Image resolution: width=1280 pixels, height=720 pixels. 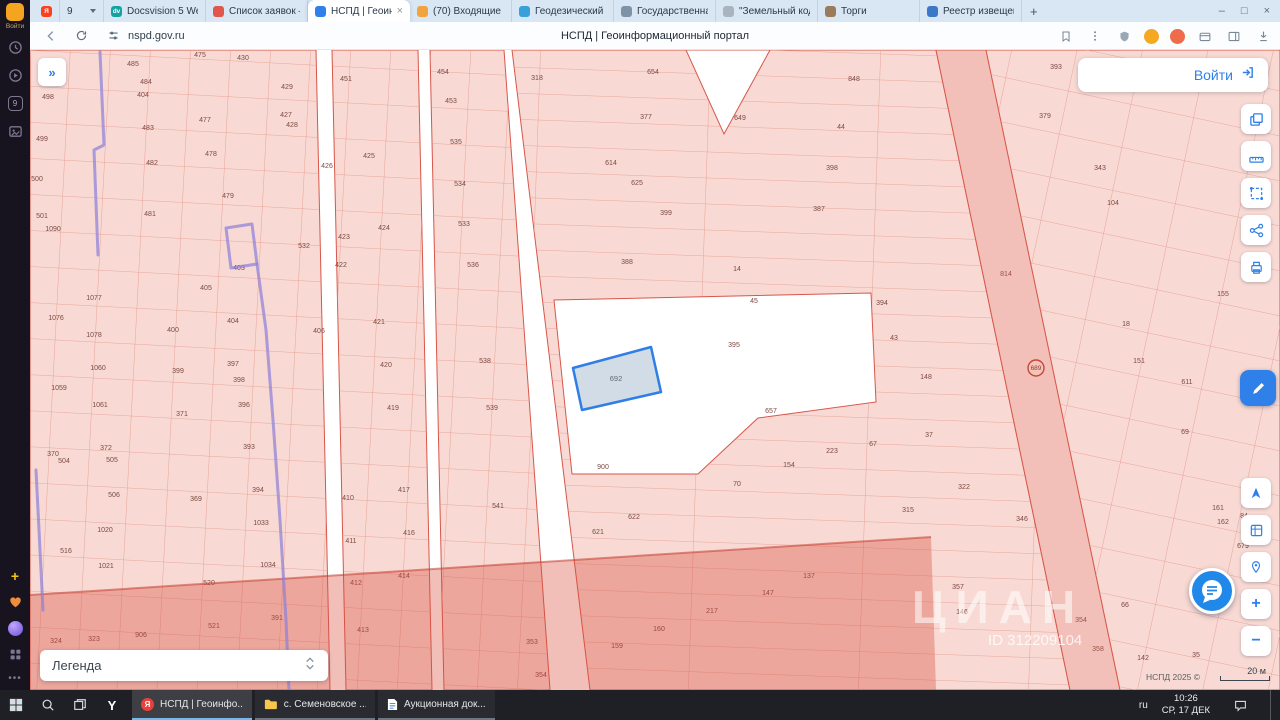 What do you see at coordinates (52, 72) in the screenshot?
I see `panel-toggle-button: »` at bounding box center [52, 72].